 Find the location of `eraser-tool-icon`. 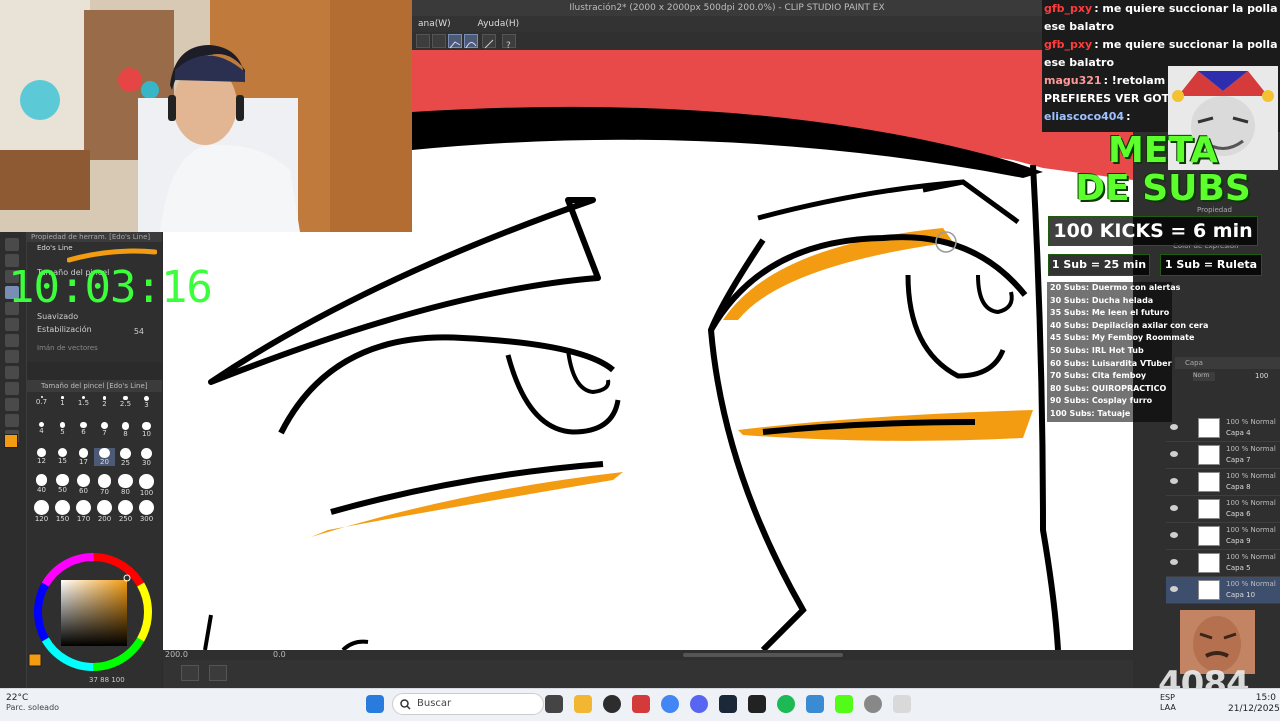

eraser-tool-icon is located at coordinates (12, 340).